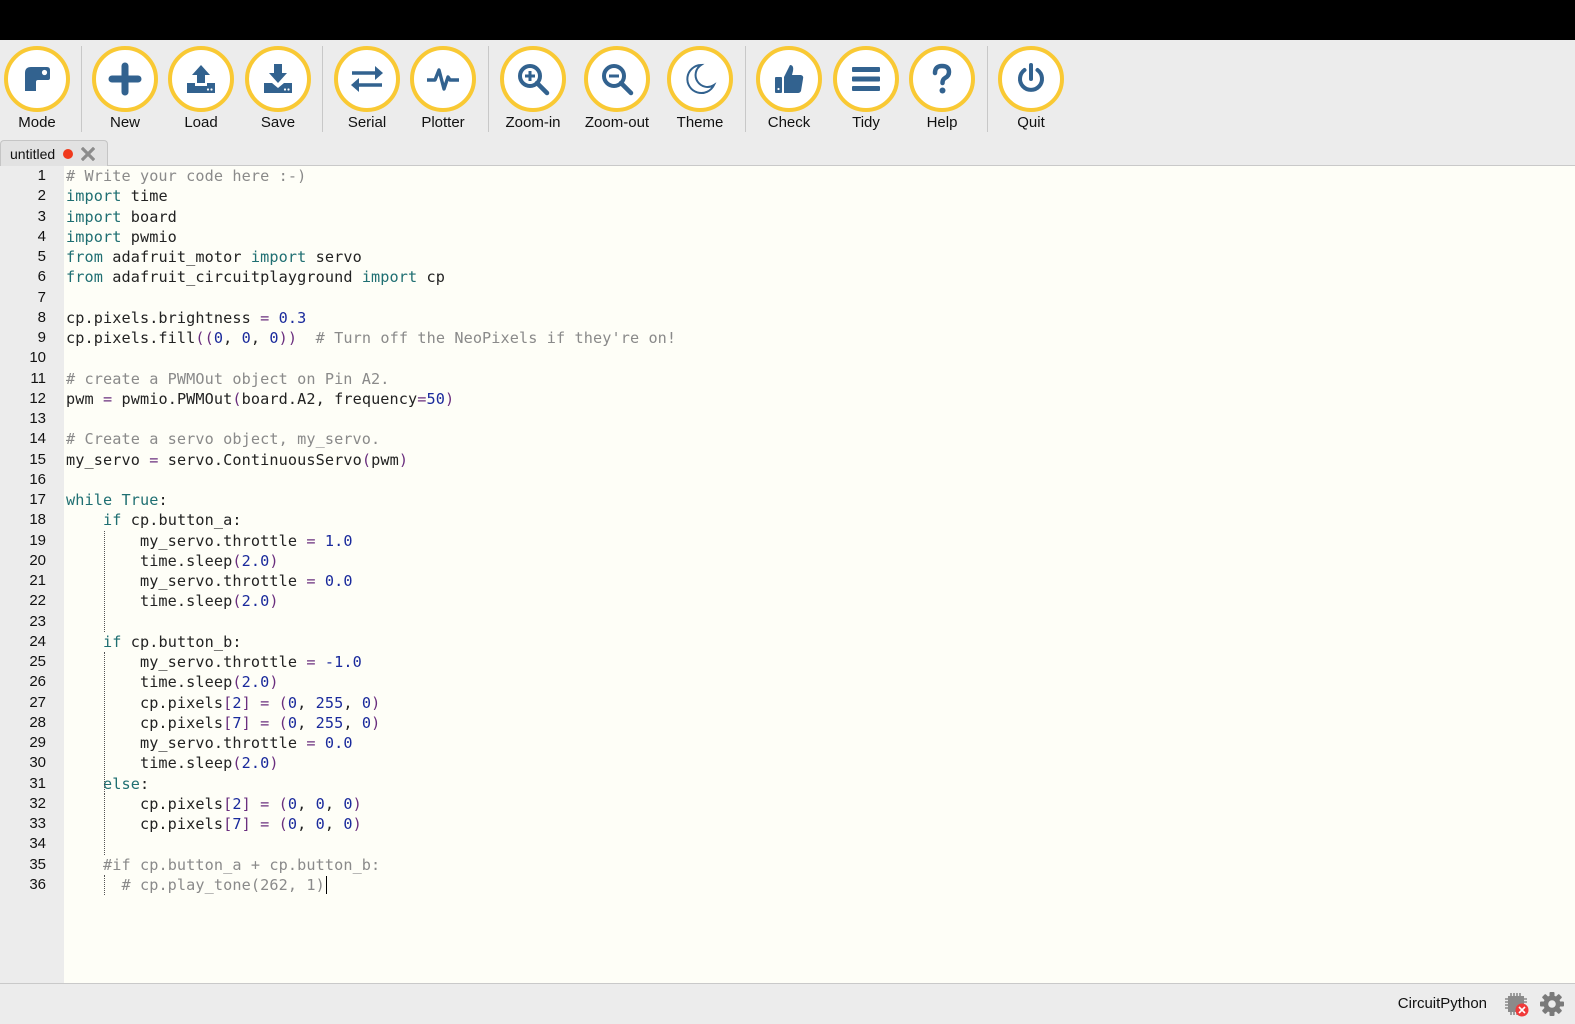 The image size is (1575, 1024). What do you see at coordinates (787, 439) in the screenshot?
I see `code-line: 14 # Create a servo object, my_servo.` at bounding box center [787, 439].